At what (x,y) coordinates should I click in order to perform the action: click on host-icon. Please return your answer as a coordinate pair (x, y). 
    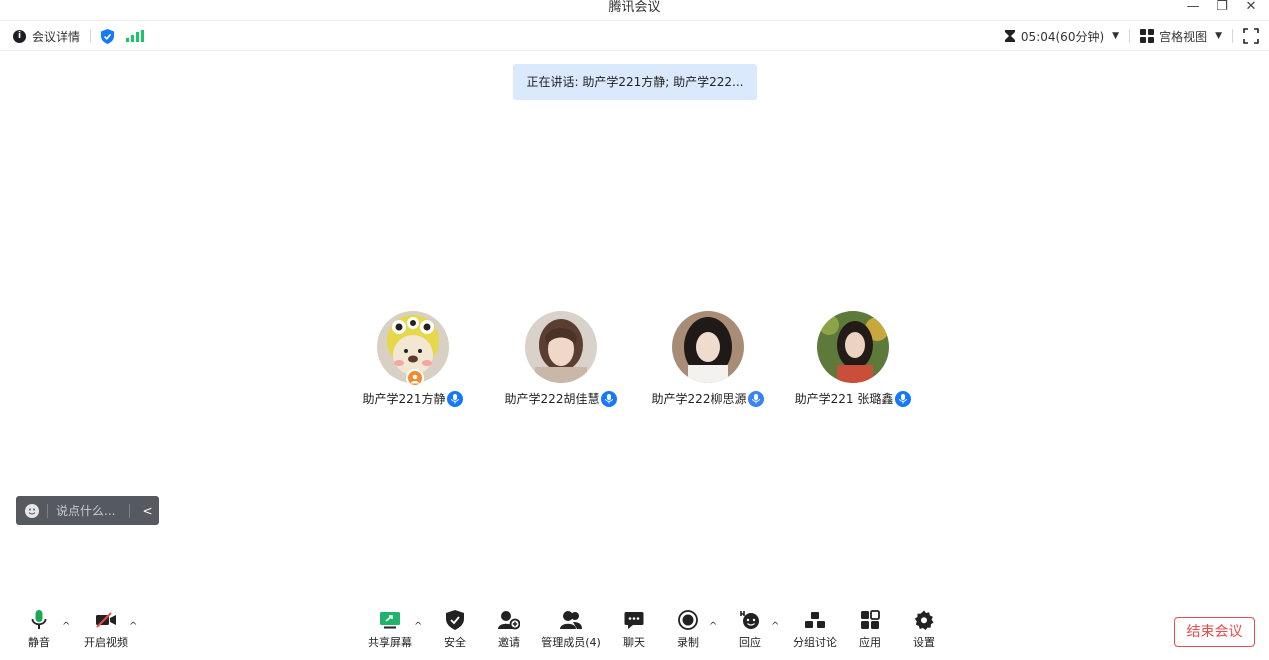
    Looking at the image, I should click on (415, 378).